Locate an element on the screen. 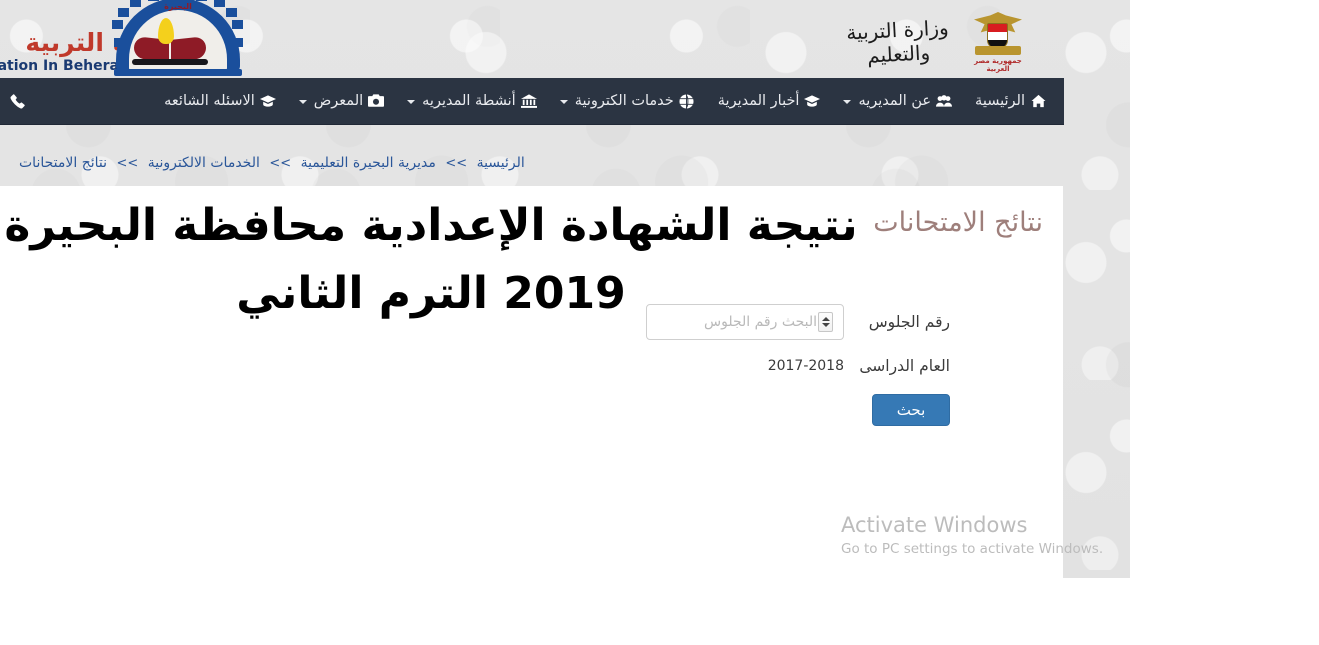 The image size is (1319, 645). number-stepper is located at coordinates (825, 322).